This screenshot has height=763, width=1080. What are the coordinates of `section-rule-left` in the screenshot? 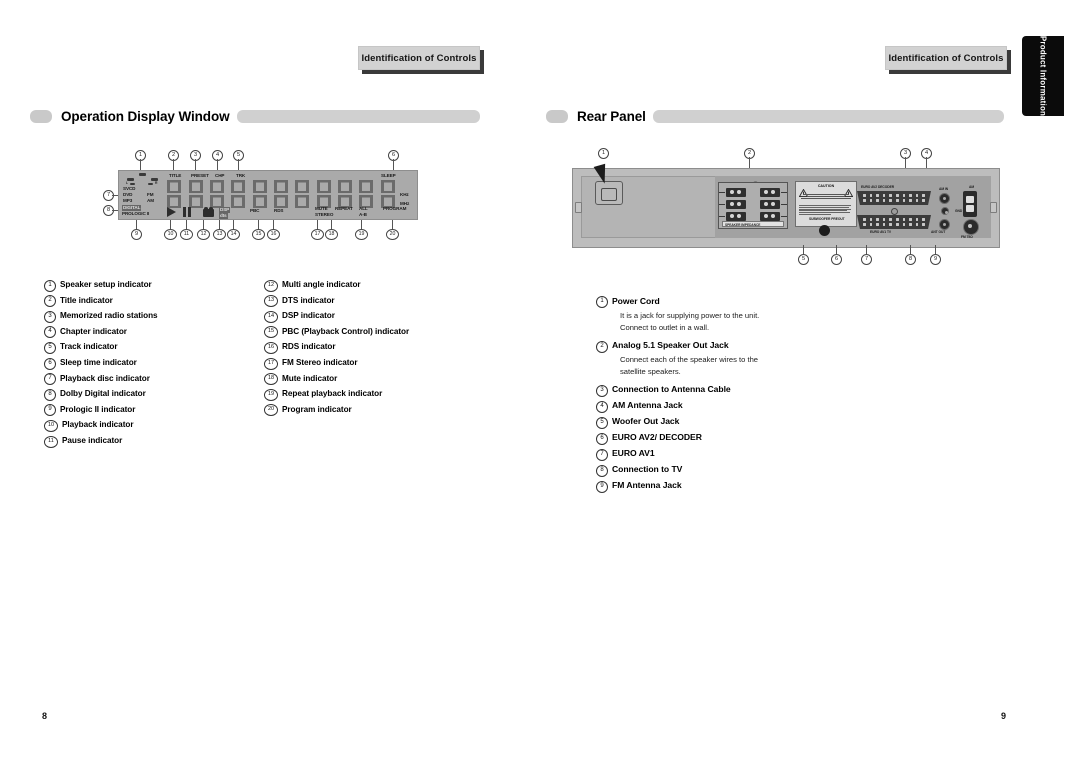 It's located at (358, 116).